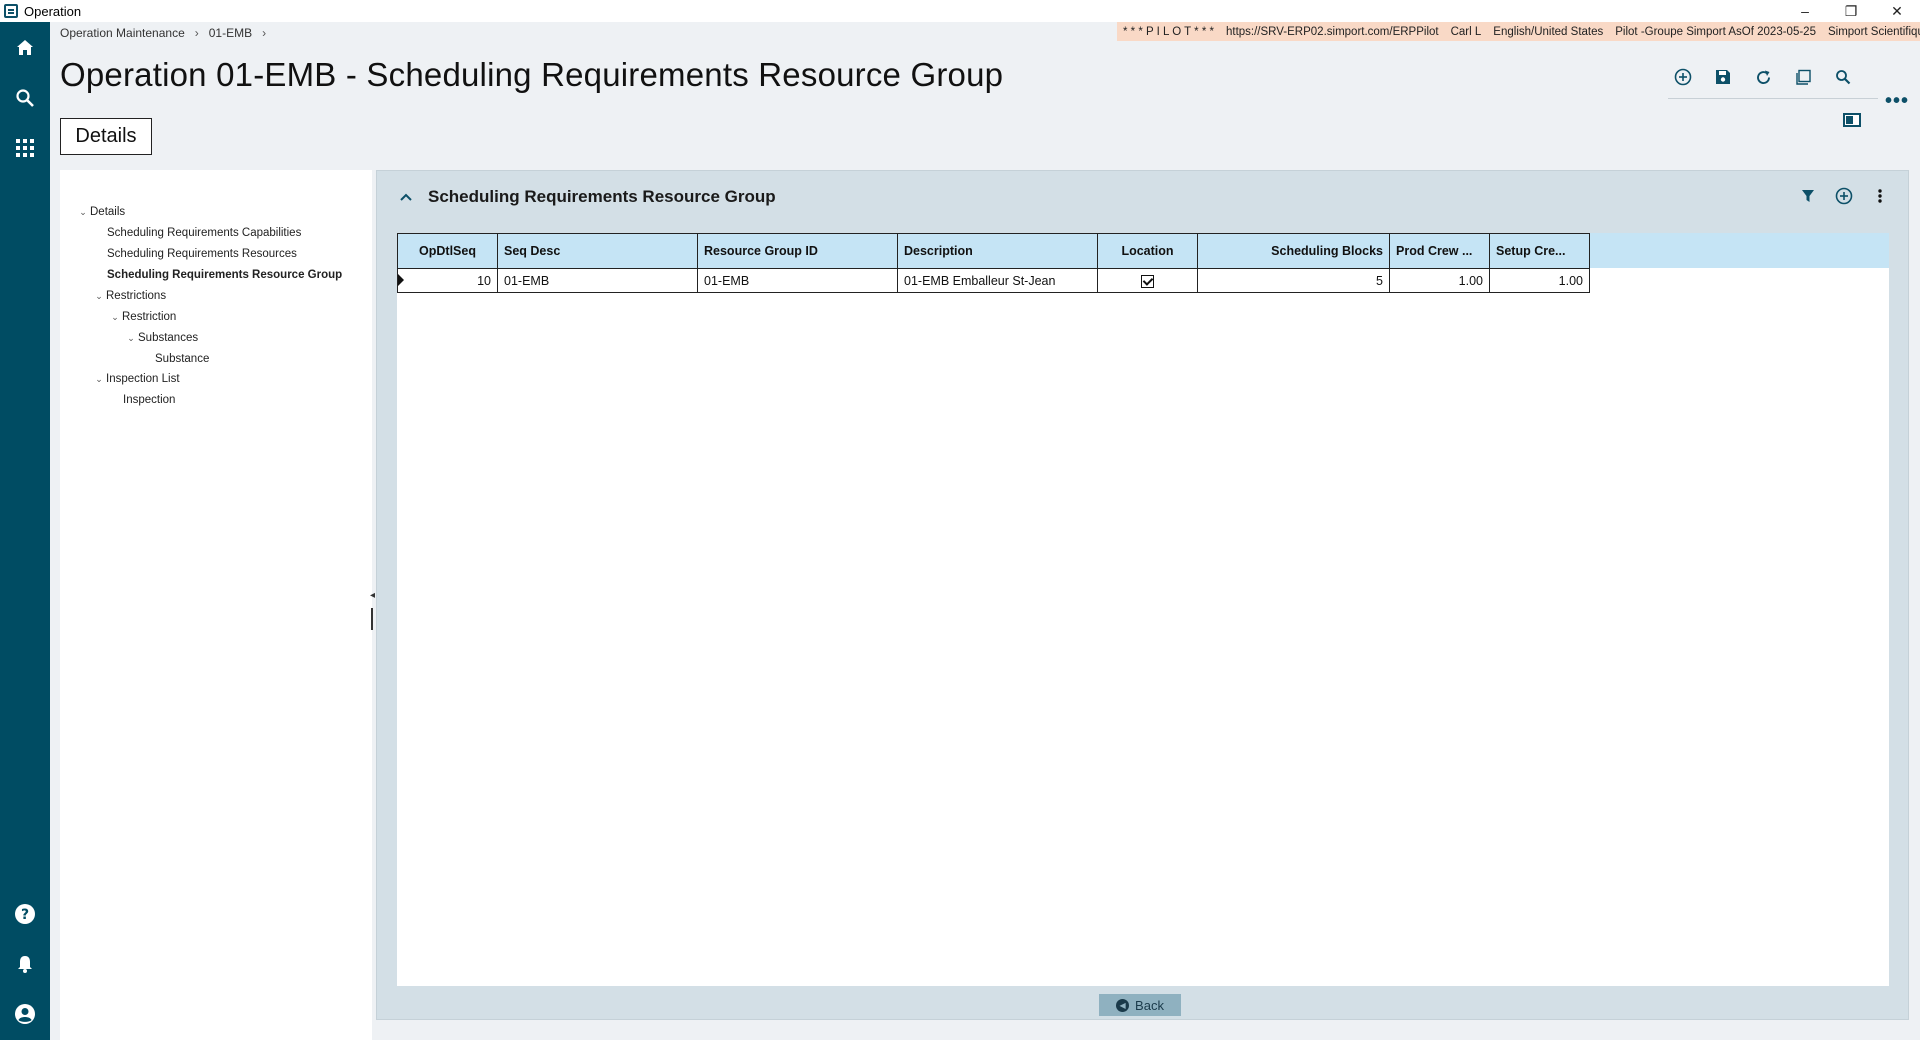 The width and height of the screenshot is (1920, 1040). What do you see at coordinates (406, 197) in the screenshot?
I see `chevron-up-icon` at bounding box center [406, 197].